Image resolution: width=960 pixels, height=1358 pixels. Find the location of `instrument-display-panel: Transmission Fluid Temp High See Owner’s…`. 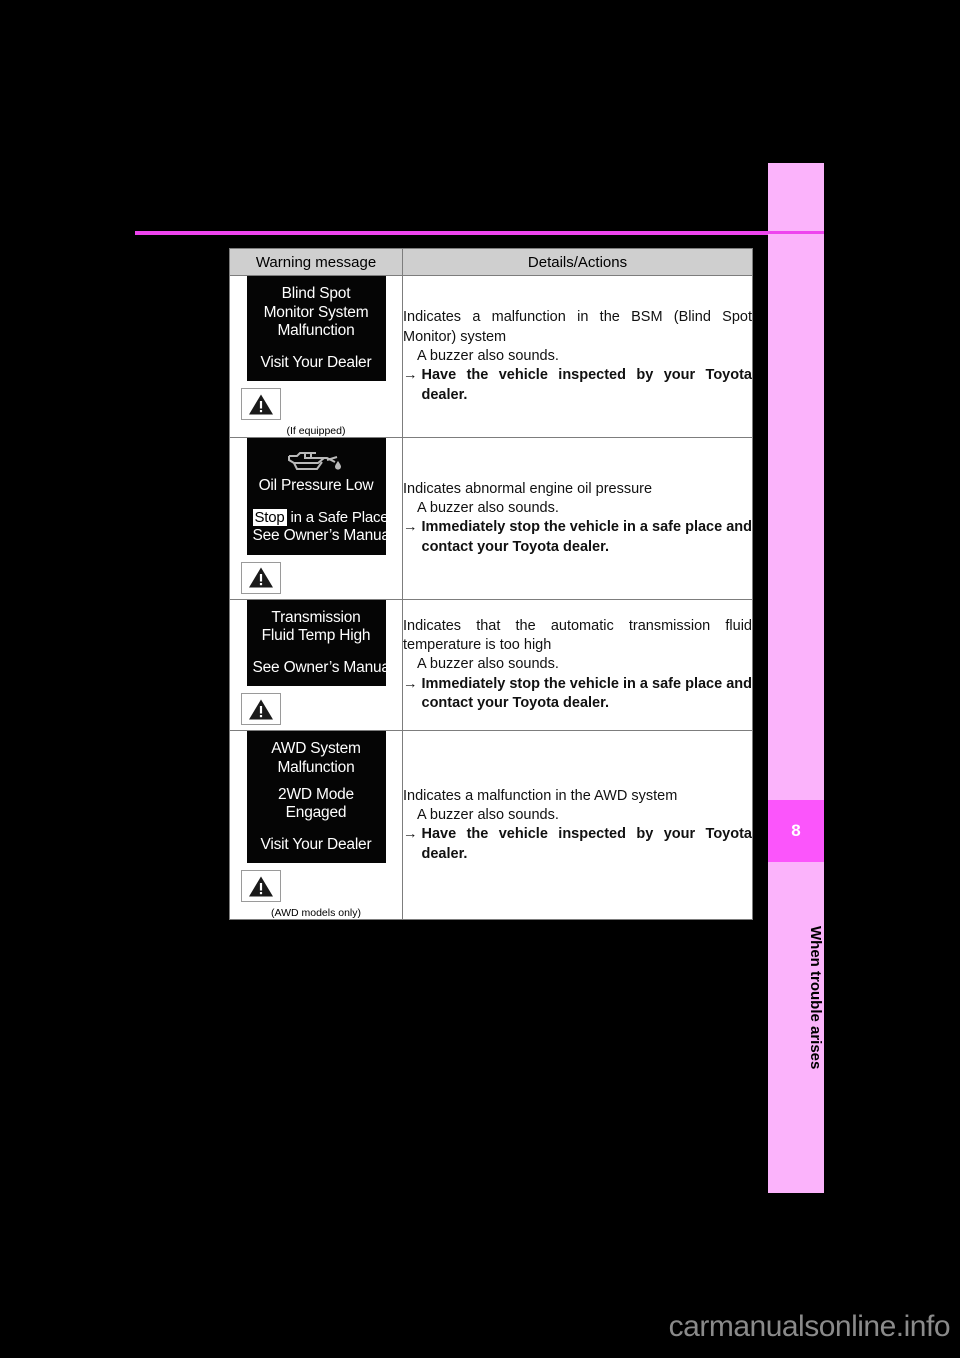

instrument-display-panel: Transmission Fluid Temp High See Owner’s… is located at coordinates (320, 643).